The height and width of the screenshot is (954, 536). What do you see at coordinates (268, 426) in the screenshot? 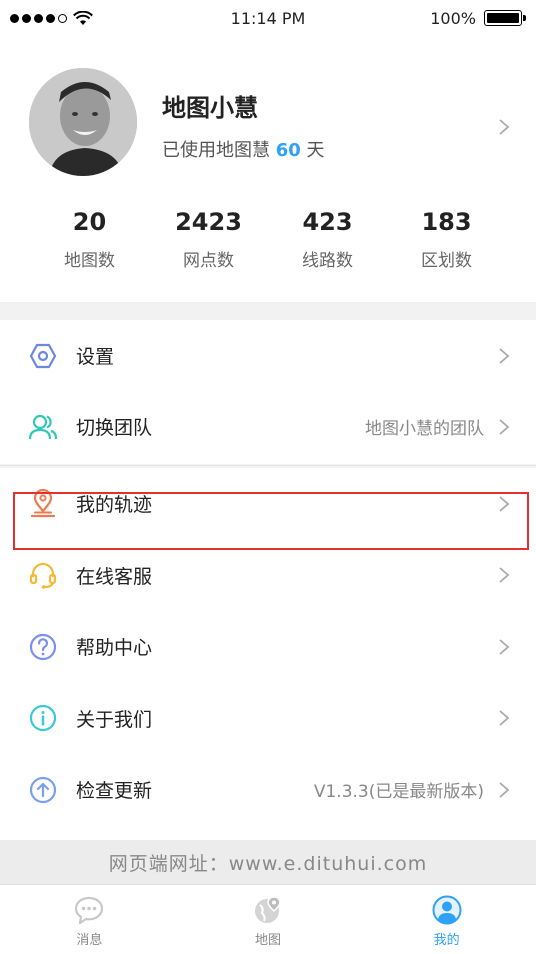
I see `menu-item-switch-team: 切换团队 地图小慧的团队` at bounding box center [268, 426].